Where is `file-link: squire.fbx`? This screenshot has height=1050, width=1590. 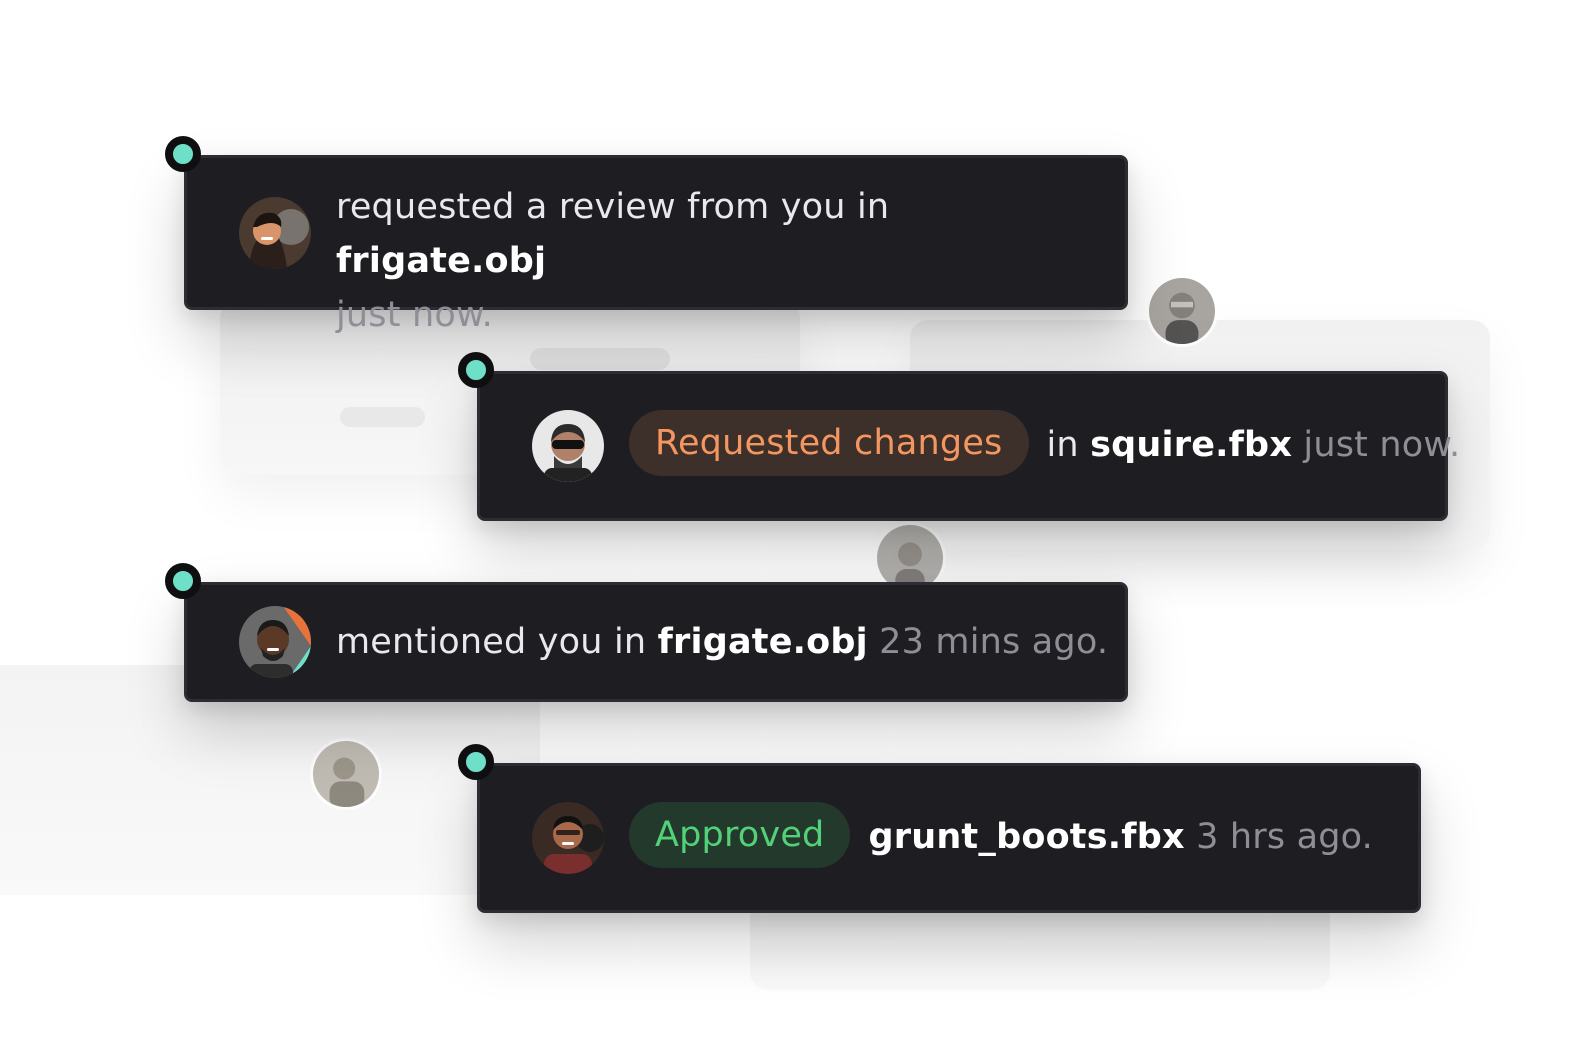 file-link: squire.fbx is located at coordinates (1191, 445).